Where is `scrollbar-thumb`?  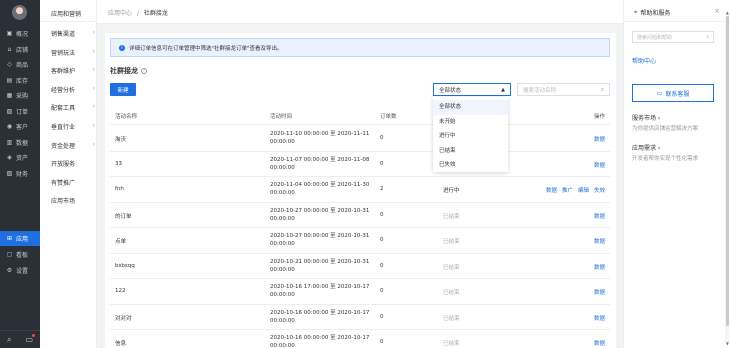 scrollbar-thumb is located at coordinates (727, 171).